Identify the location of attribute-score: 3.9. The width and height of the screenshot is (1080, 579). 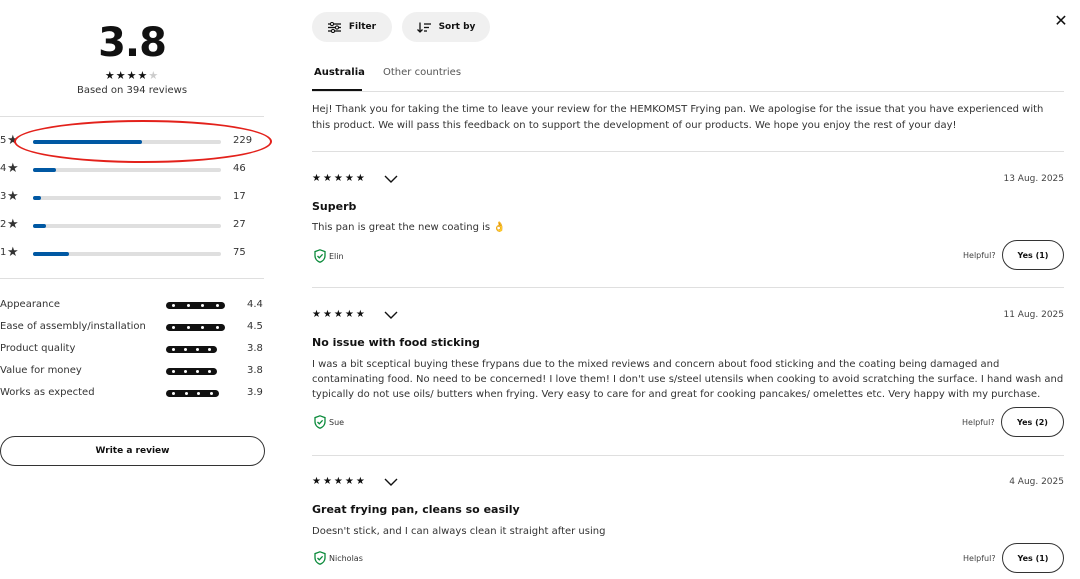
(255, 392).